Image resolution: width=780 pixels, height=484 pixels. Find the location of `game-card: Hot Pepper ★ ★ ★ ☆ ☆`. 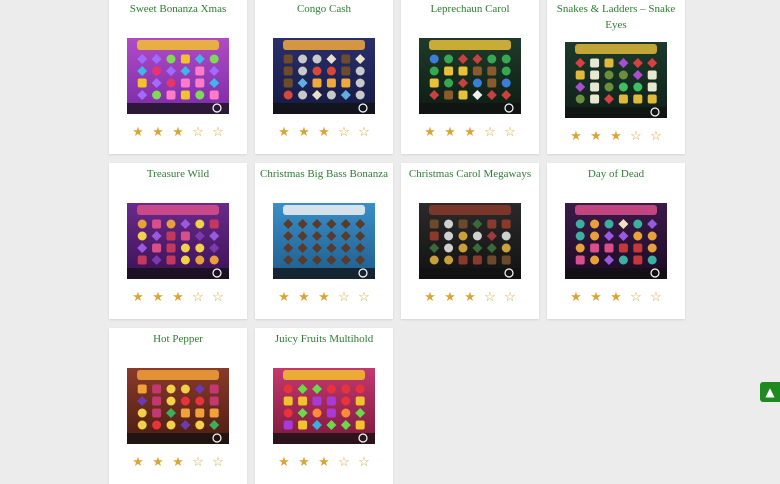

game-card: Hot Pepper ★ ★ ★ ☆ ☆ is located at coordinates (178, 406).